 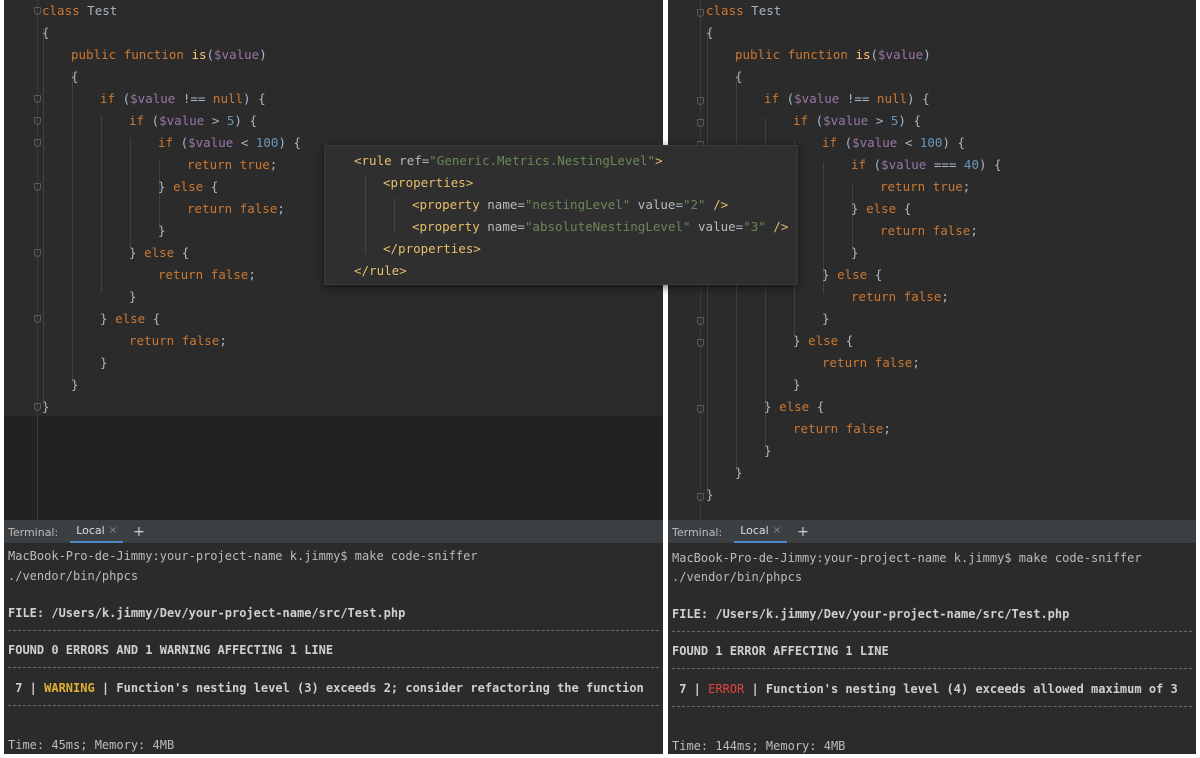 I want to click on xml-line: <properties>, so click(x=428, y=182).